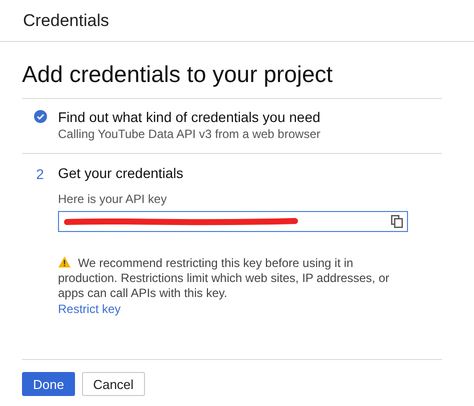 The width and height of the screenshot is (474, 406). I want to click on step-subtitle: Calling YouTube Data API v3 from a web browser, so click(190, 134).